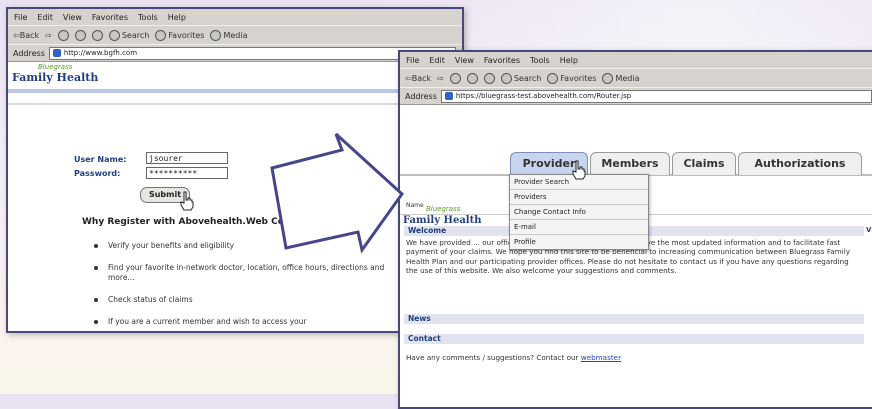 This screenshot has height=409, width=872. What do you see at coordinates (579, 227) in the screenshot?
I see `menu-item-email: E-mail` at bounding box center [579, 227].